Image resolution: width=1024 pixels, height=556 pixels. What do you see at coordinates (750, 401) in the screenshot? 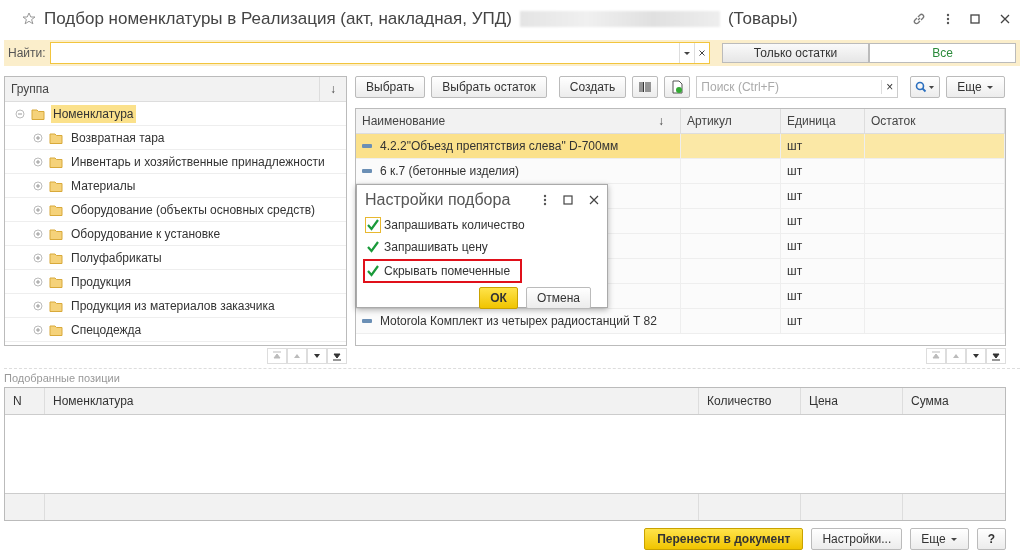
I see `column-header: Количество` at bounding box center [750, 401].